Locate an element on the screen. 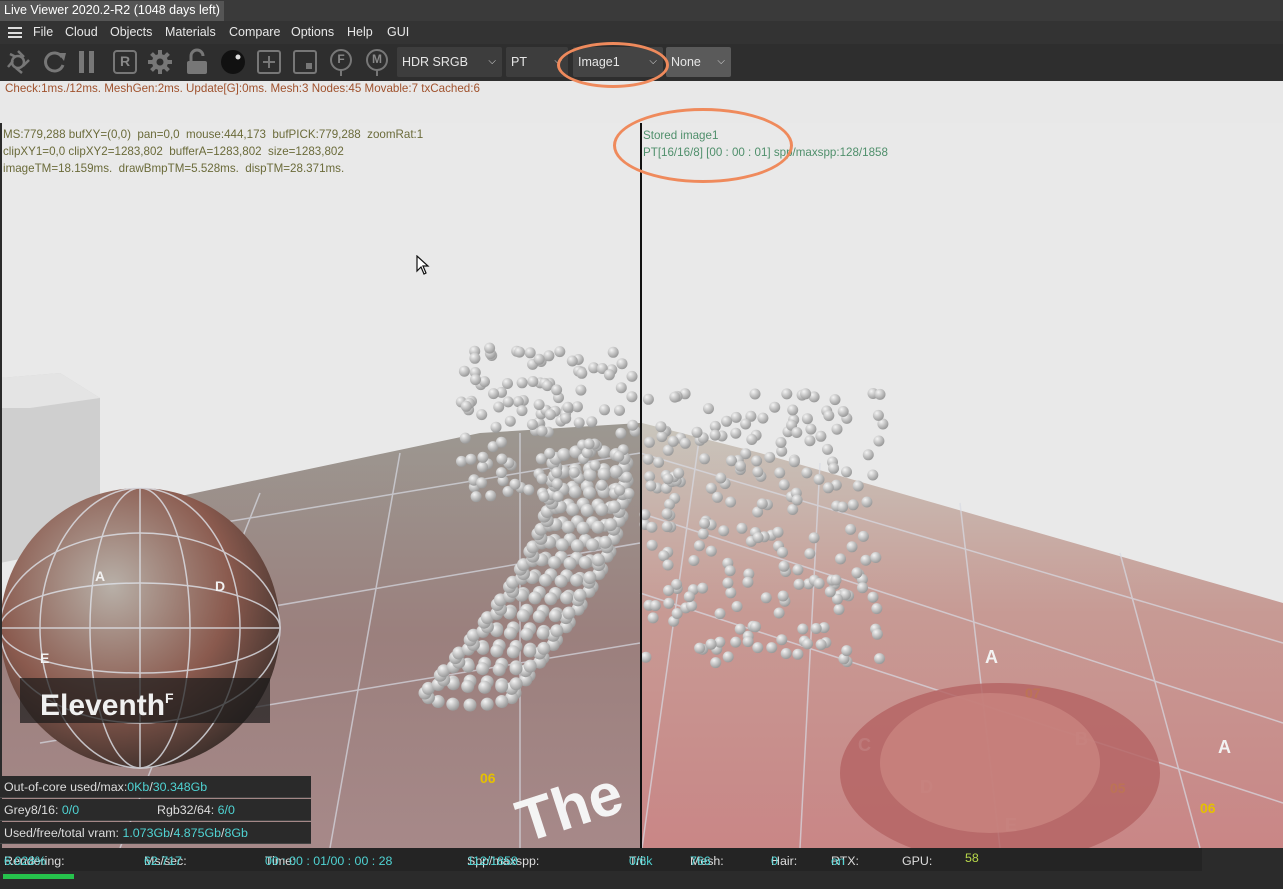  menu-file: File is located at coordinates (43, 32).